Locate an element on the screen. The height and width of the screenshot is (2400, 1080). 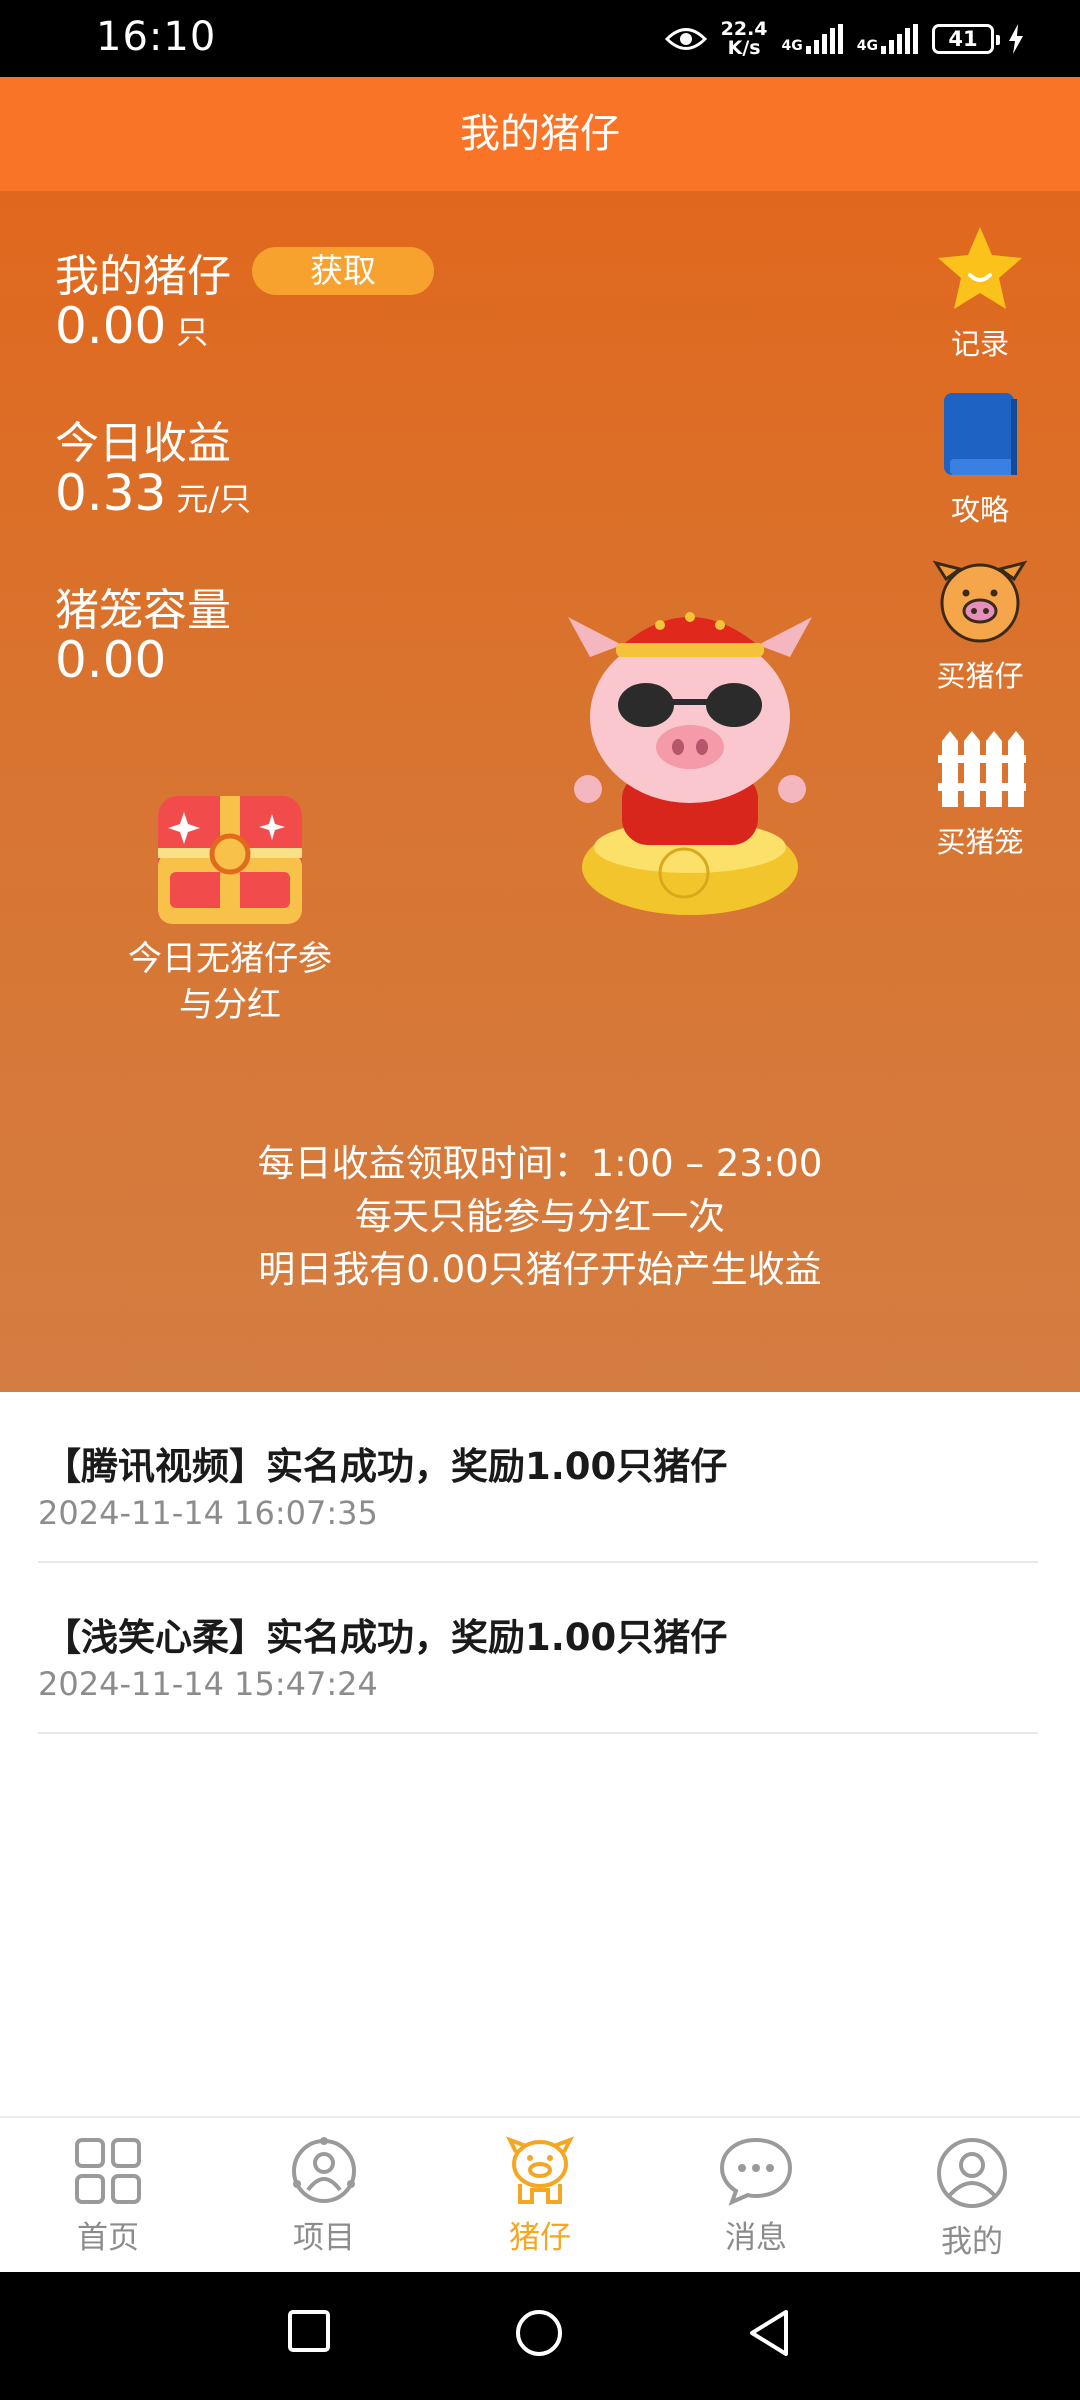
page-title: 我的猪仔 is located at coordinates (540, 134).